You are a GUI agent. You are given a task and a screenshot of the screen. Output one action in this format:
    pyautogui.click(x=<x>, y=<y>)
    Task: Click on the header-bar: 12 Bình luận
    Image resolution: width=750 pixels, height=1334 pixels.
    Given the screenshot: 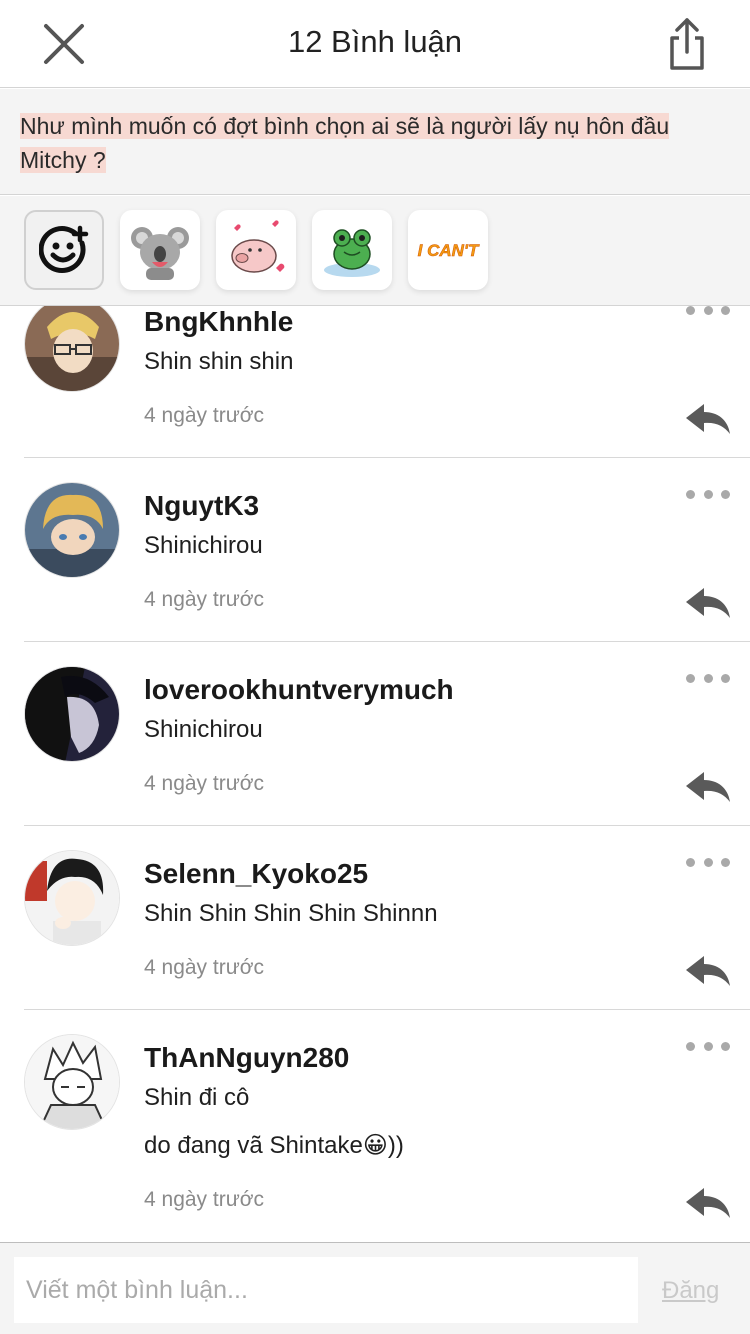 What is the action you would take?
    pyautogui.click(x=375, y=44)
    